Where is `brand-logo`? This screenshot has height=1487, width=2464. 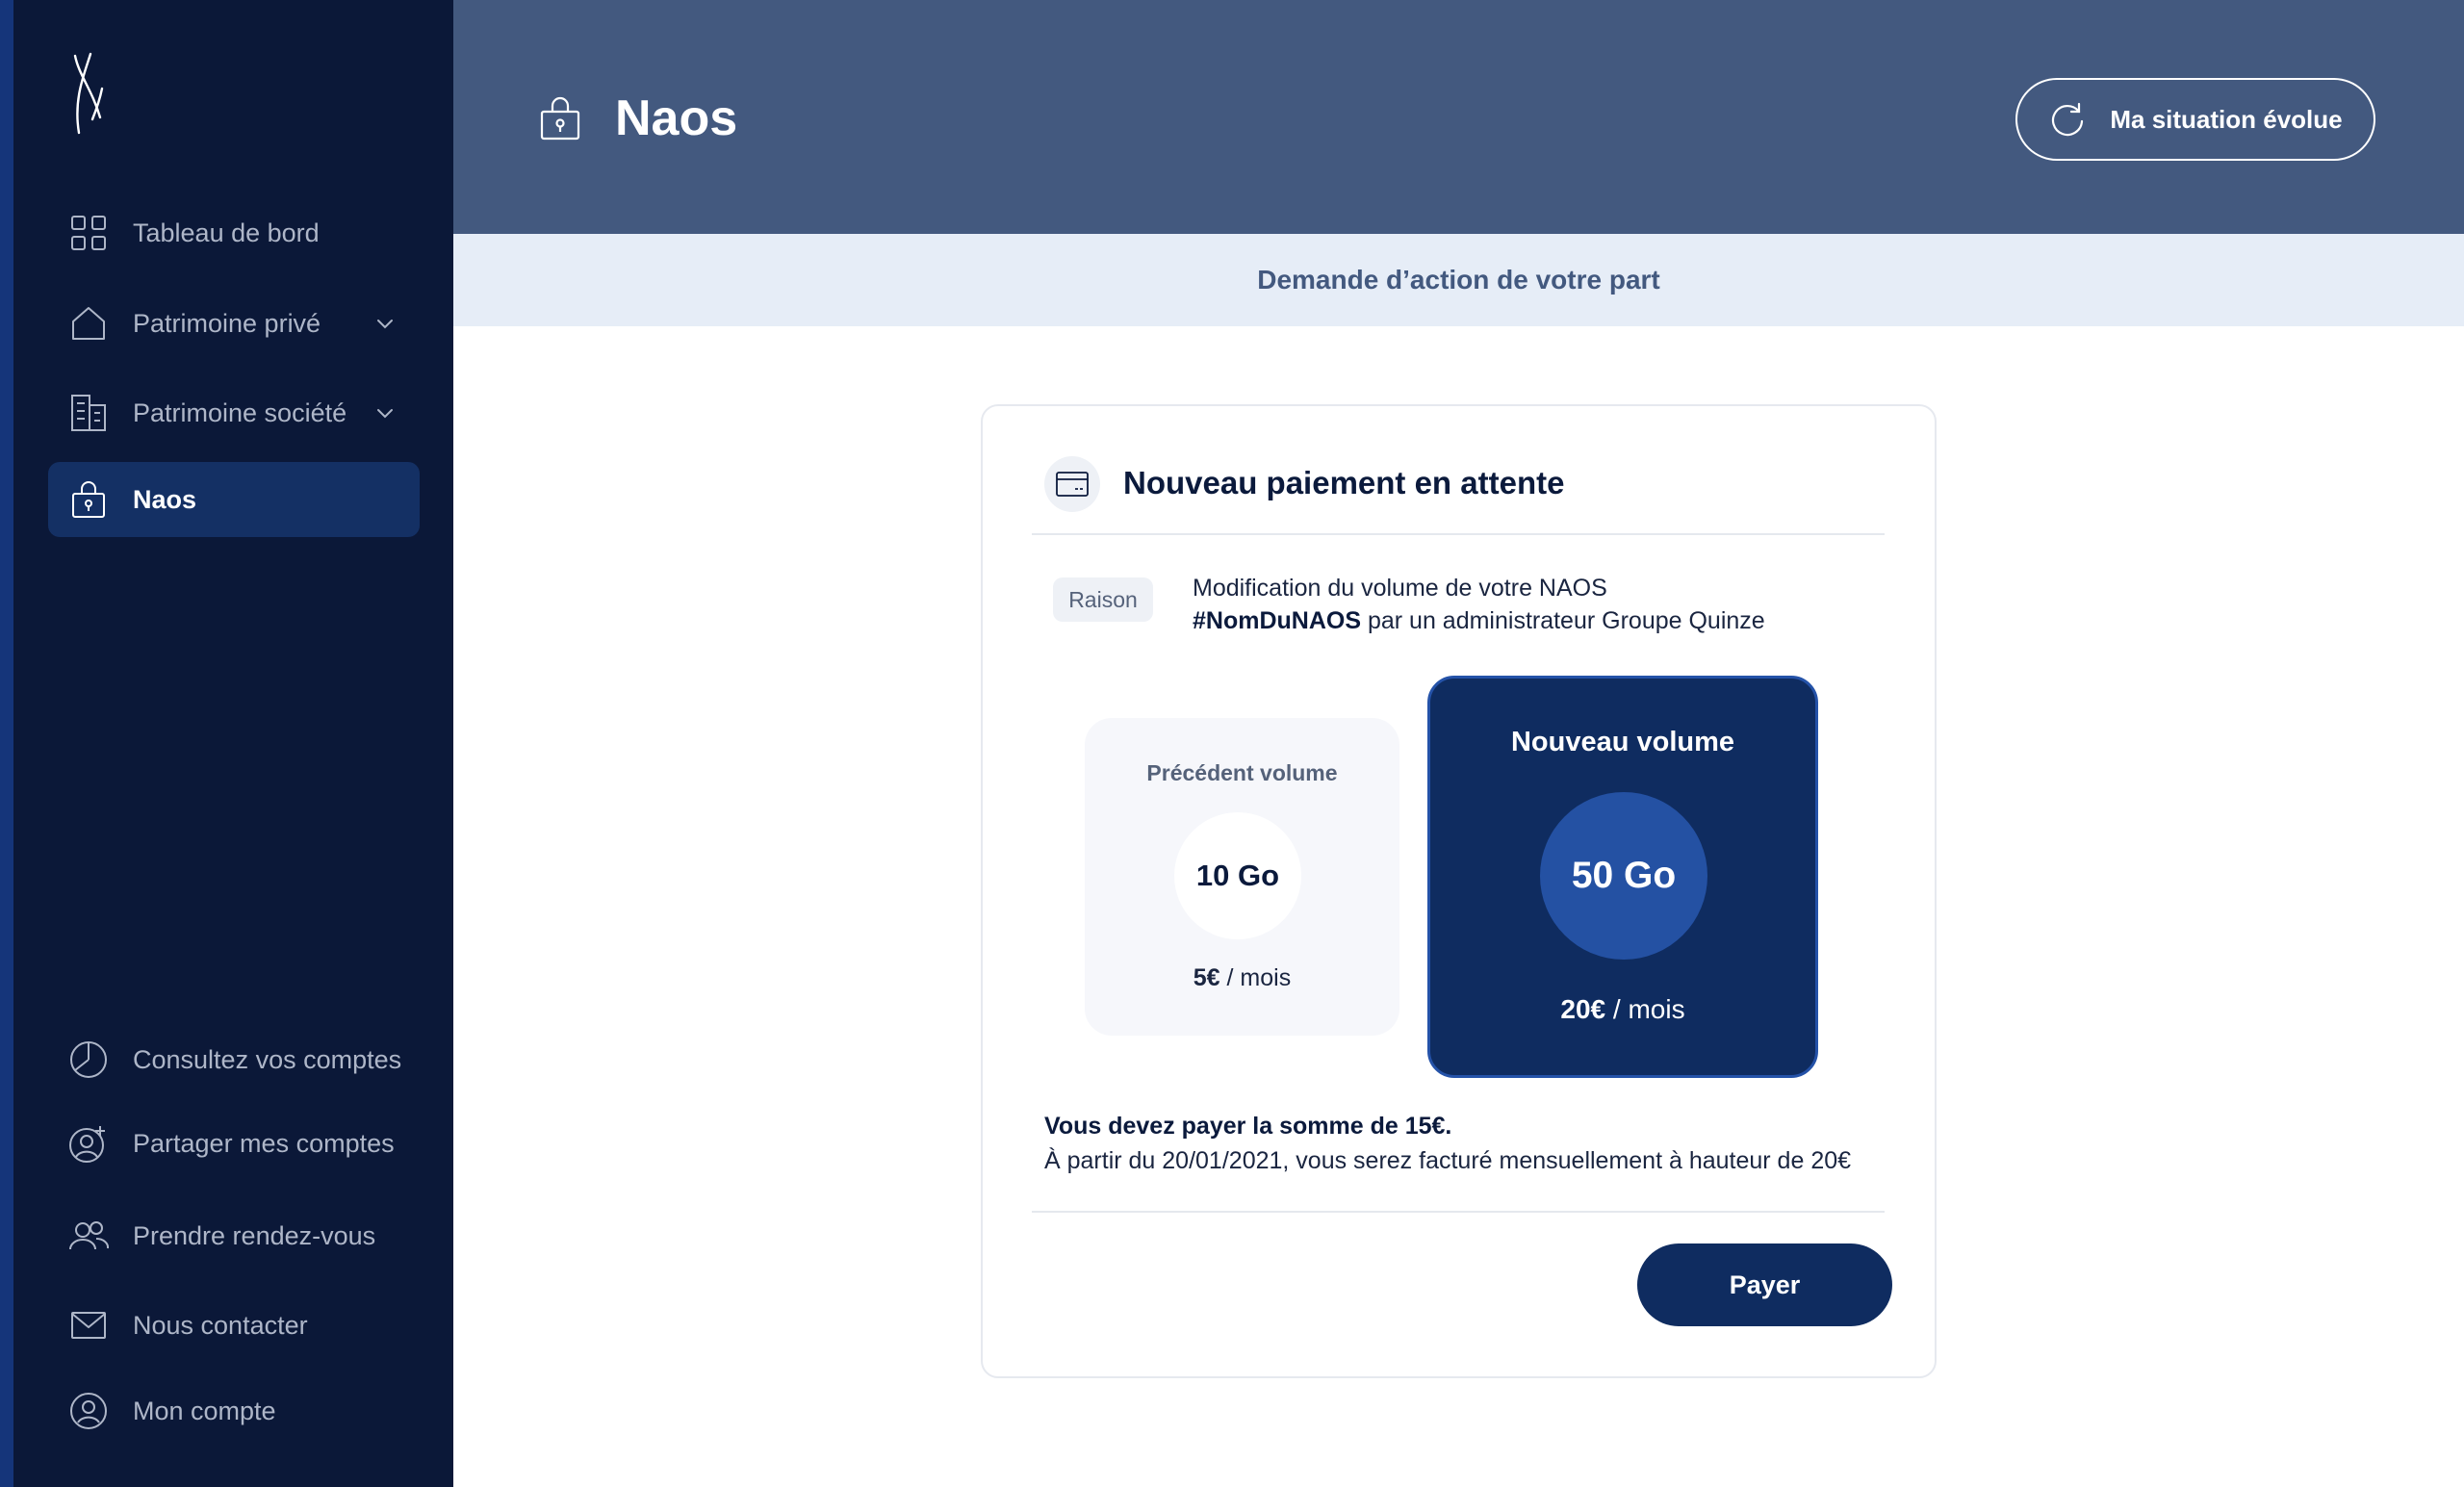 brand-logo is located at coordinates (92, 94).